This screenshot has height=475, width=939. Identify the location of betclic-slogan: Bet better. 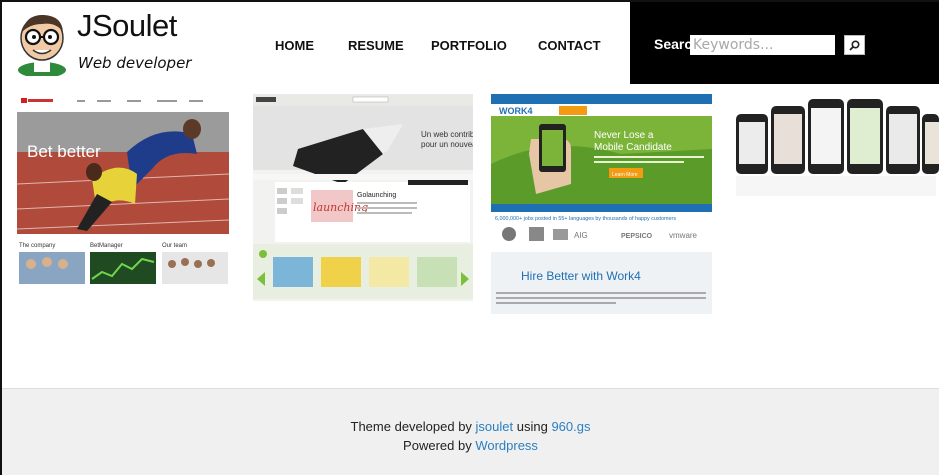
(64, 151).